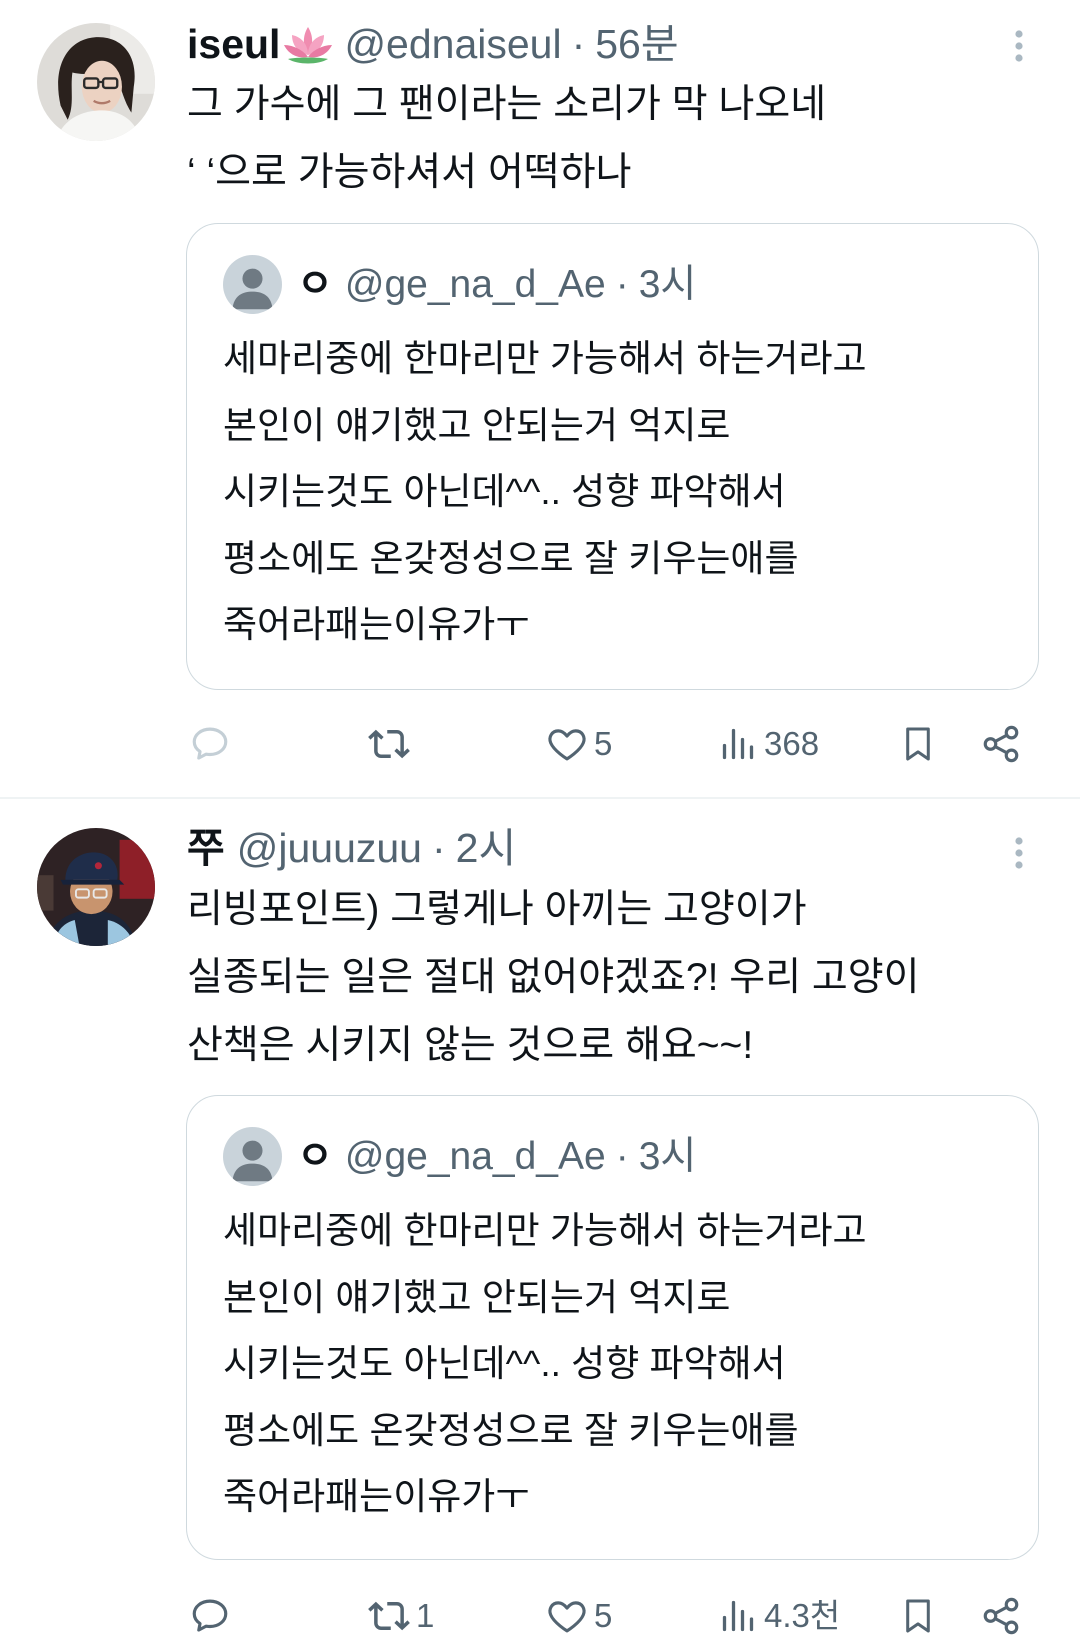 The image size is (1080, 1650). Describe the element at coordinates (308, 44) in the screenshot. I see `lotus-emoji-icon` at that location.